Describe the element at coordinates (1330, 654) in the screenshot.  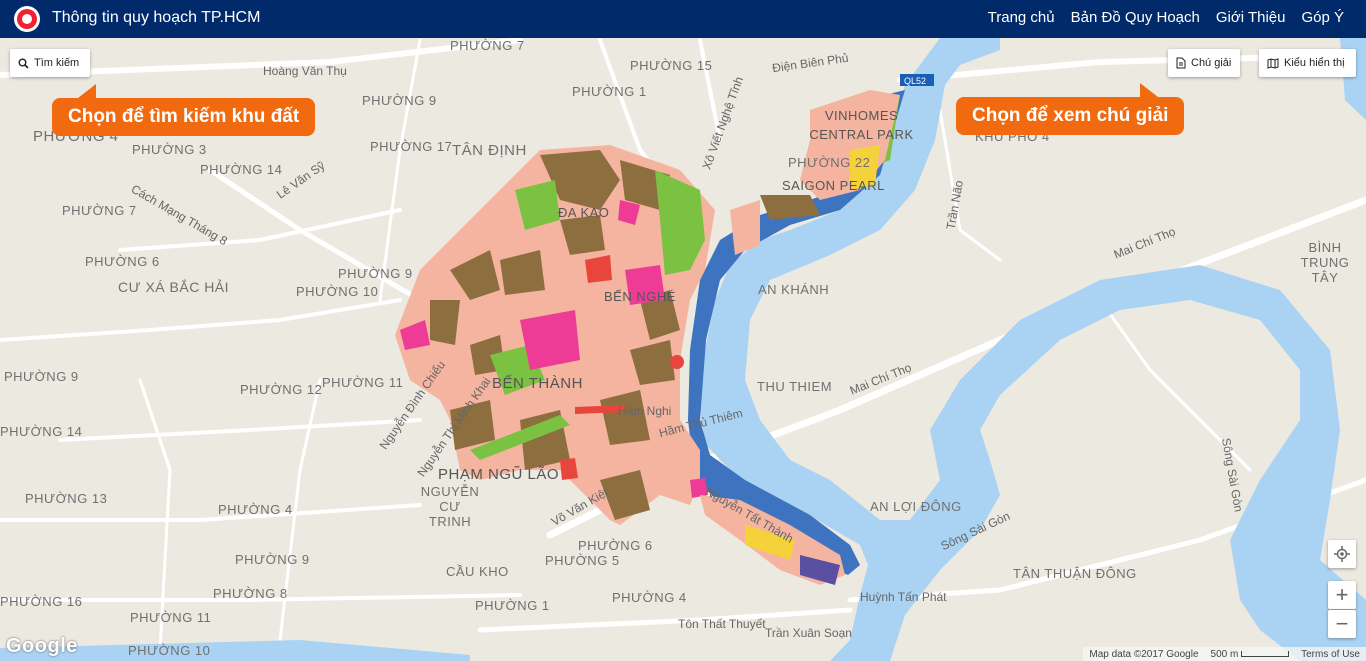
I see `terms-link: Terms of Use` at that location.